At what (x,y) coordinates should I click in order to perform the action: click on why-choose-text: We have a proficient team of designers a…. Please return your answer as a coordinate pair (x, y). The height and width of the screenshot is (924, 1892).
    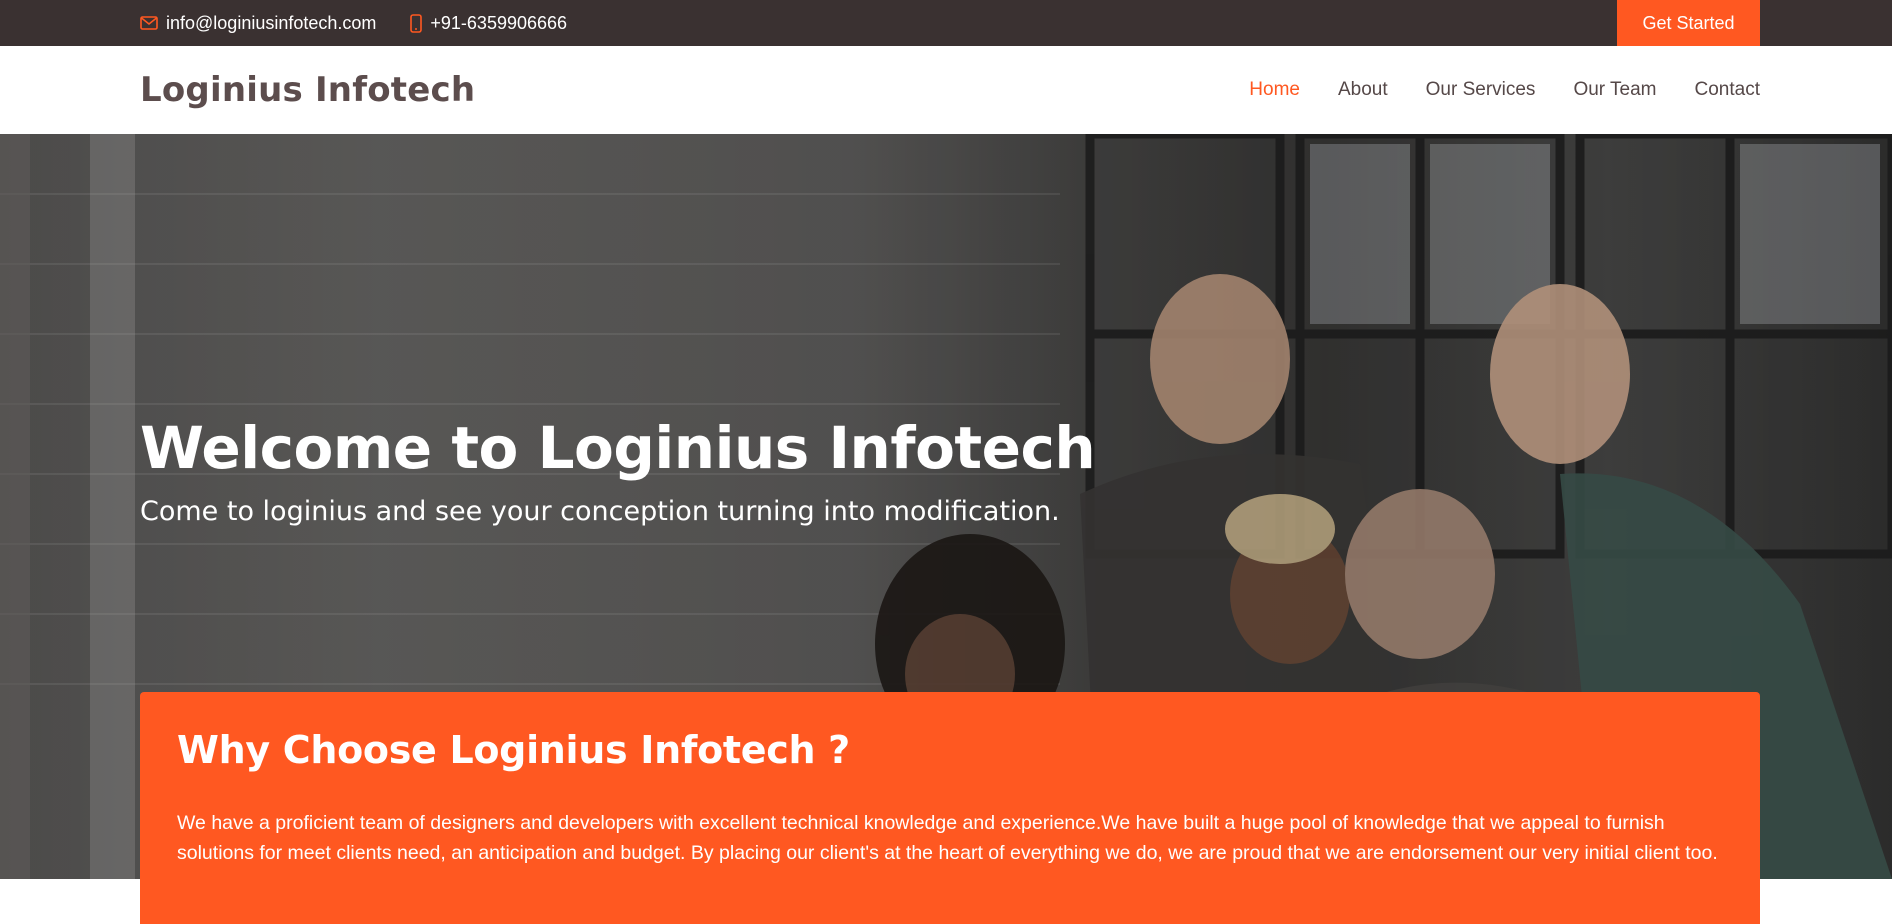
    Looking at the image, I should click on (947, 838).